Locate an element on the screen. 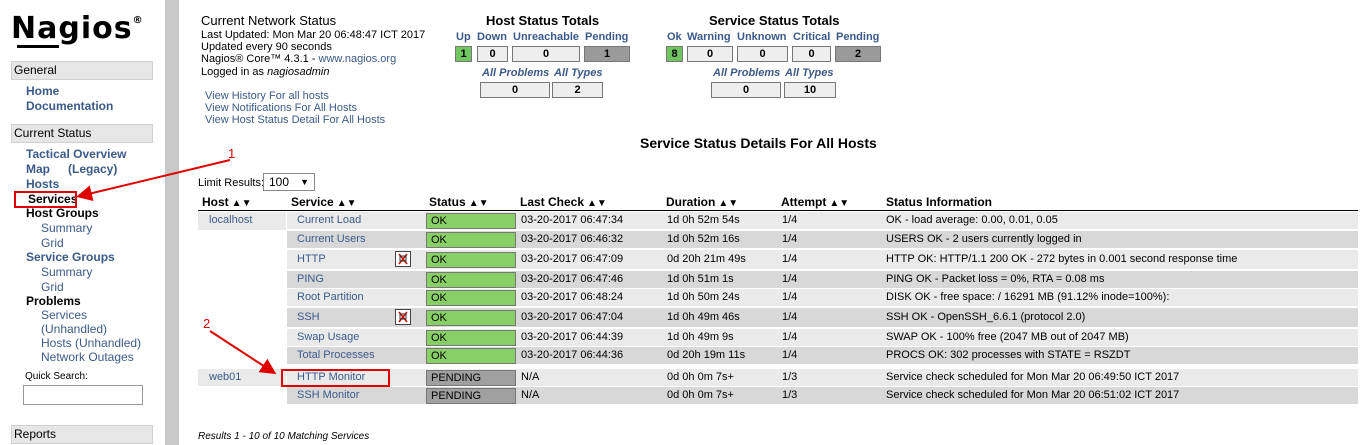 This screenshot has height=445, width=1365. service-totals-critical-header: Critical is located at coordinates (811, 37).